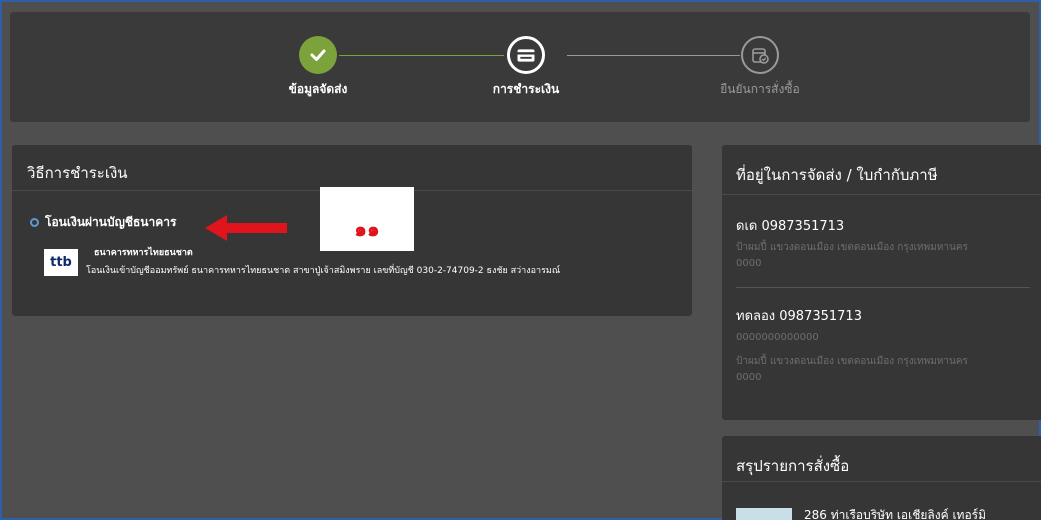 This screenshot has width=1041, height=520. What do you see at coordinates (895, 514) in the screenshot?
I see `product-name: 286 ท่าเรือบริษัท เอเชียลิงค์ เทอร์มิ` at bounding box center [895, 514].